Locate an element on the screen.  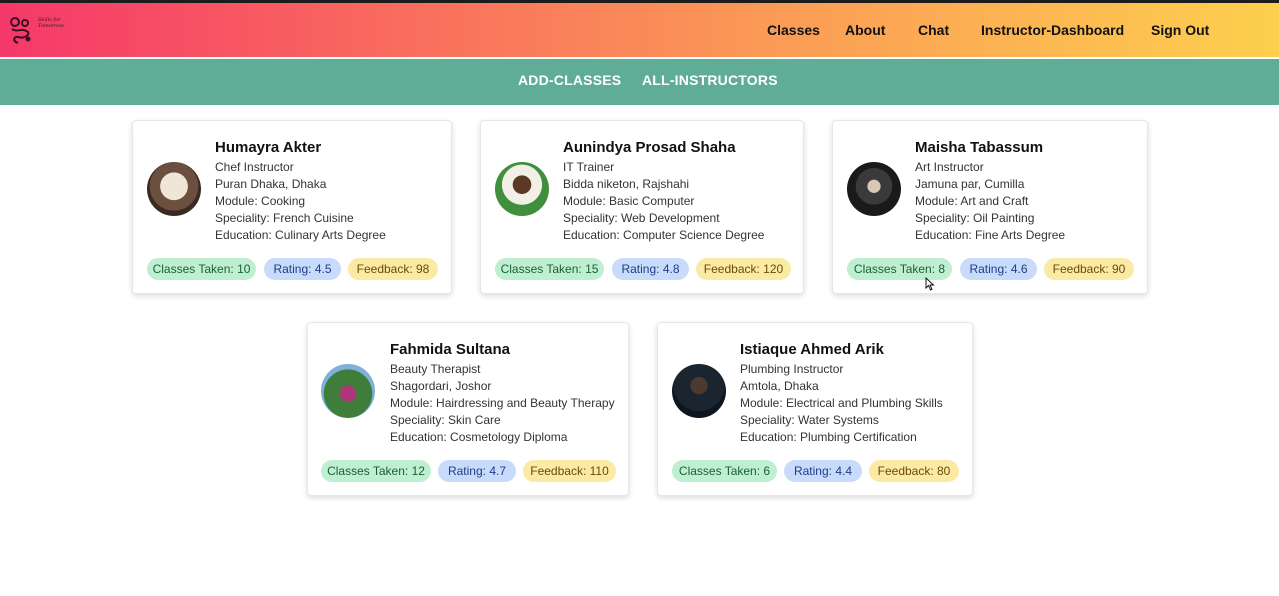
instructor-location: Amtola, Dhaka is located at coordinates (779, 386).